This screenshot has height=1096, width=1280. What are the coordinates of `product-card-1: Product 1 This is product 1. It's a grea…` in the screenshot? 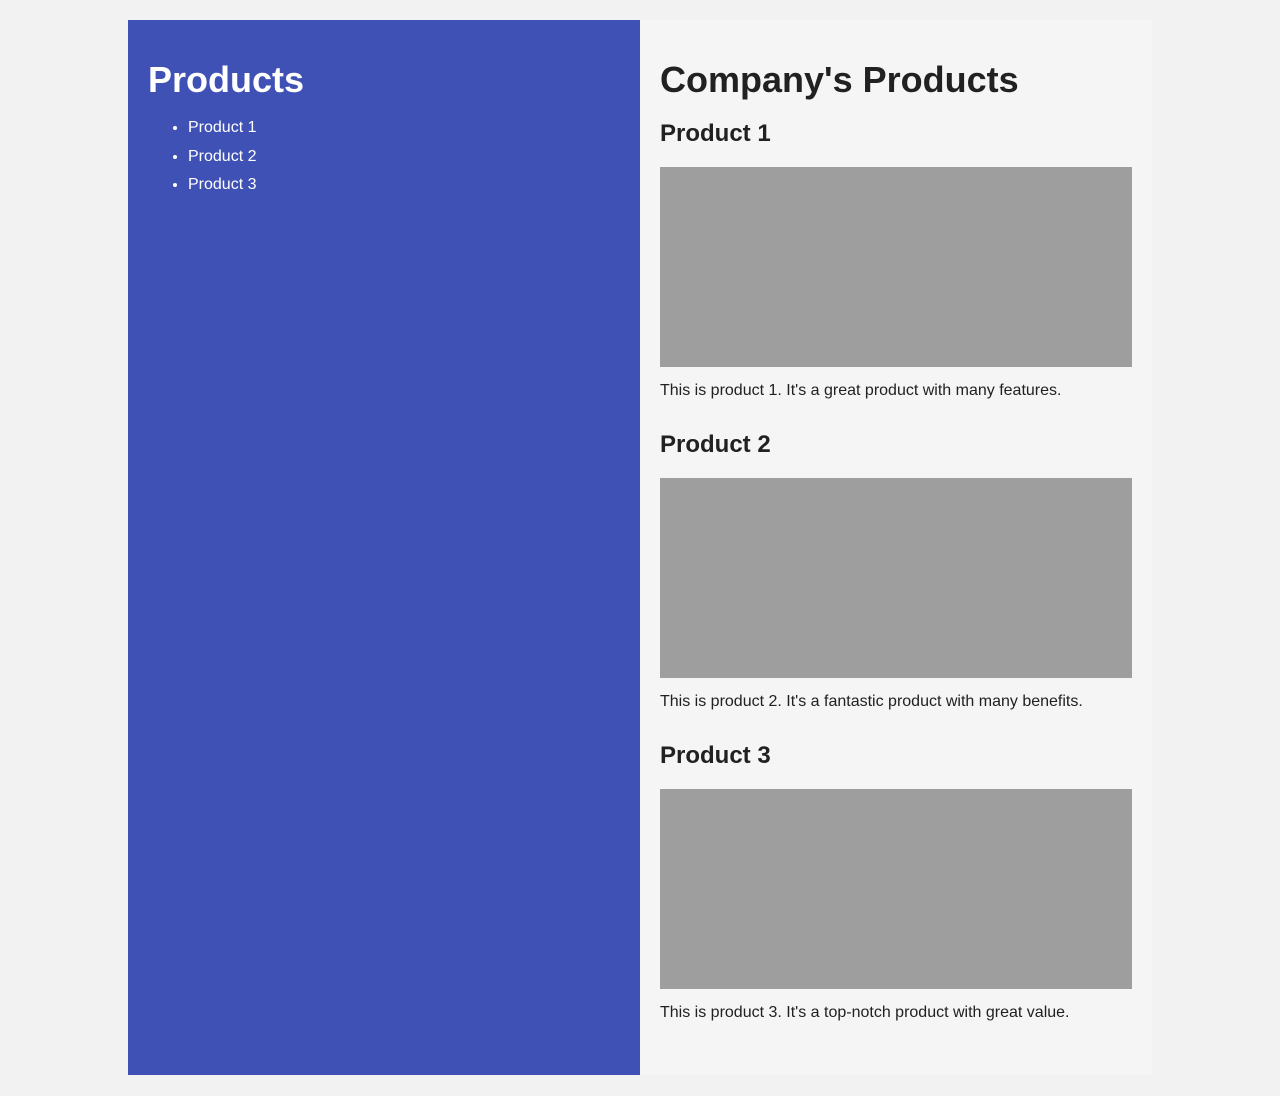 It's located at (896, 260).